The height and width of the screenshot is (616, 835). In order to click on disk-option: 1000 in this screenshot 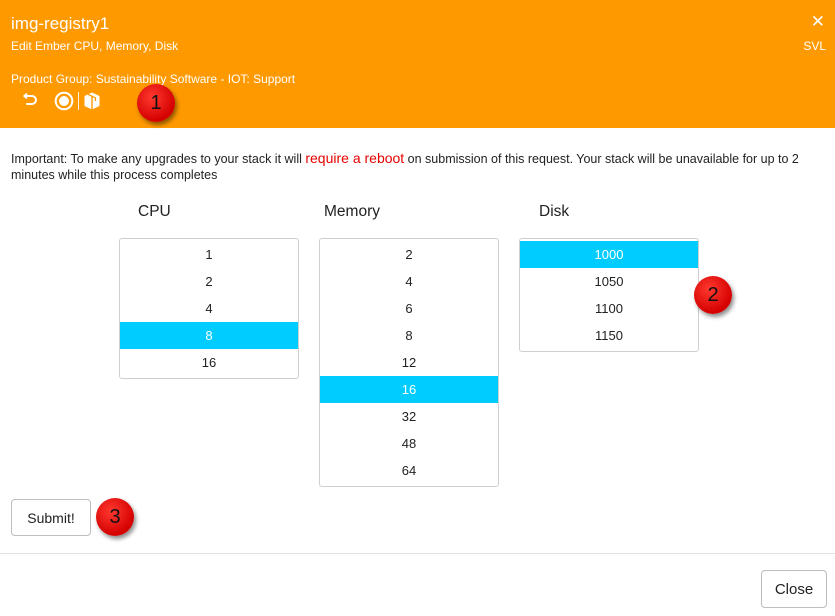, I will do `click(609, 254)`.